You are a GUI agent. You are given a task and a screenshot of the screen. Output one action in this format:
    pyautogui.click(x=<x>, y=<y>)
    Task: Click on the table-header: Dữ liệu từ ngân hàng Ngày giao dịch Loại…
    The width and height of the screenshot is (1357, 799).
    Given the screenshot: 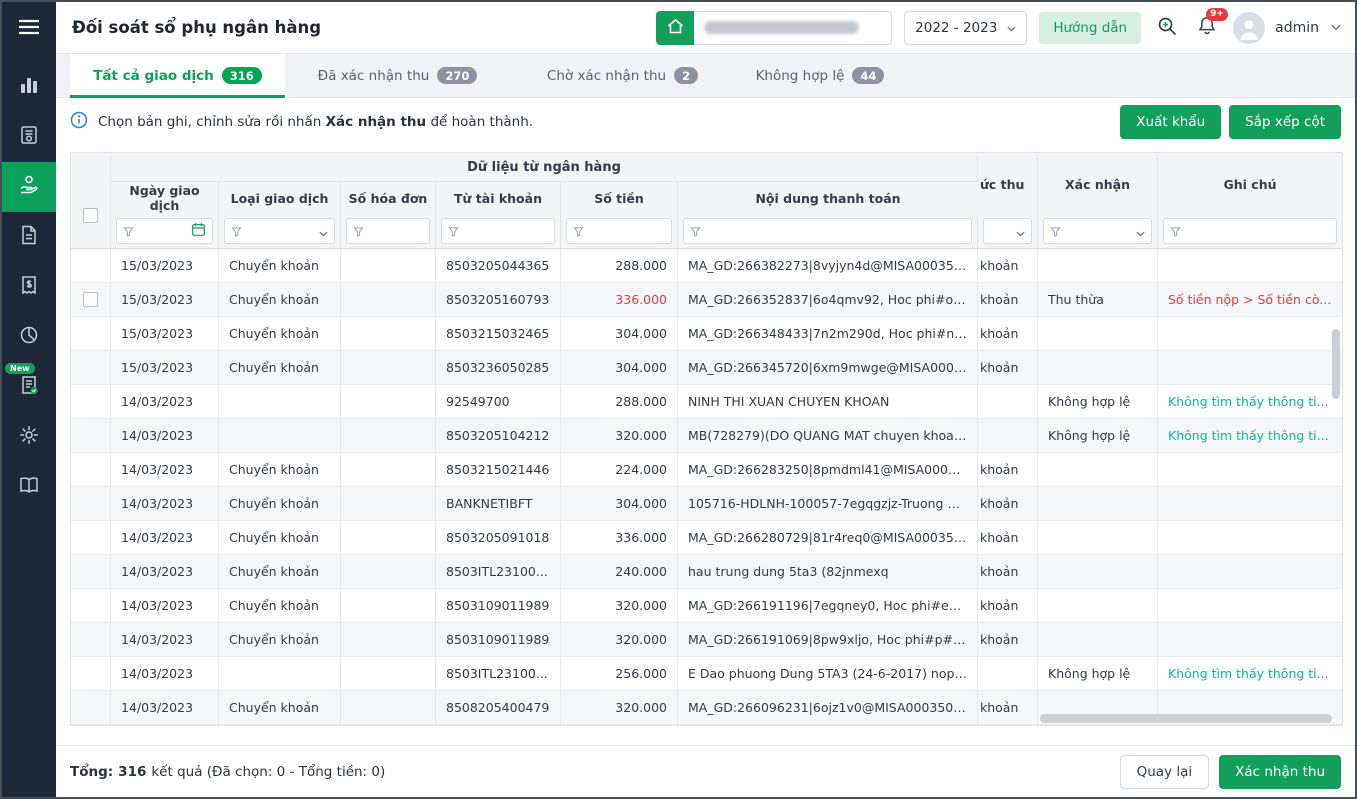 What is the action you would take?
    pyautogui.click(x=706, y=201)
    